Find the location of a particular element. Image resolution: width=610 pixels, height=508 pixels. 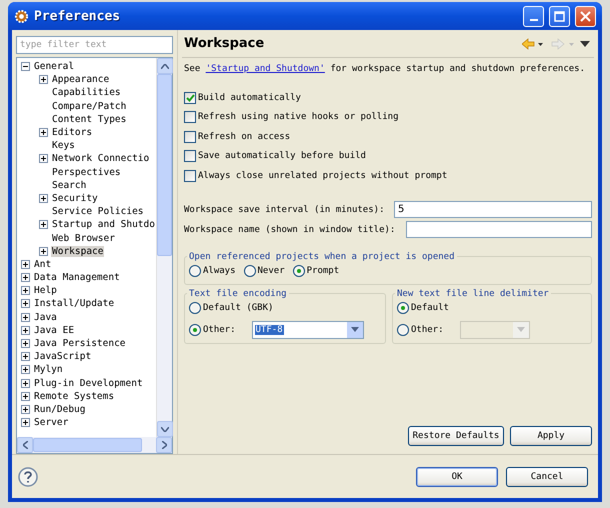

tree-item: Appearance is located at coordinates (80, 80).